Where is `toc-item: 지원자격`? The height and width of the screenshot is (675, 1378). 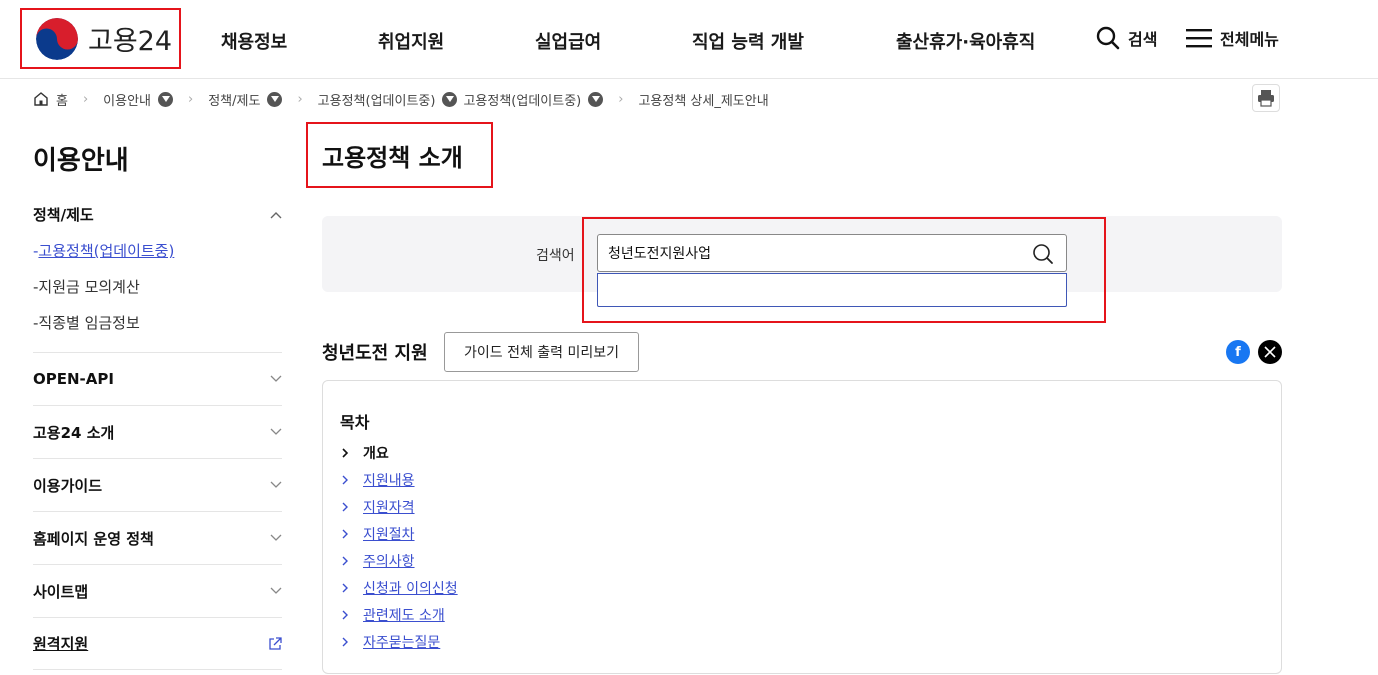 toc-item: 지원자격 is located at coordinates (399, 506).